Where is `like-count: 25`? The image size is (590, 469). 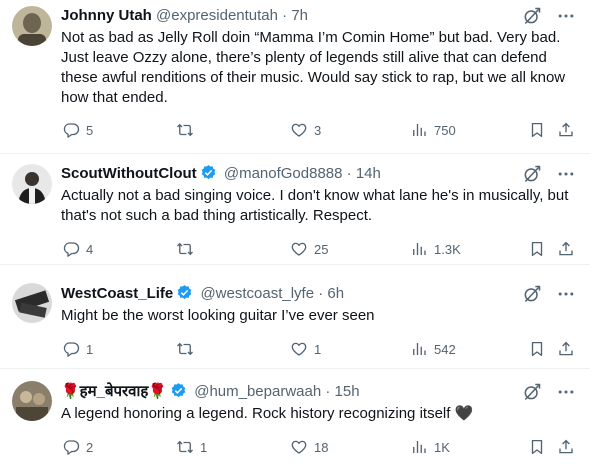
like-count: 25 is located at coordinates (321, 249).